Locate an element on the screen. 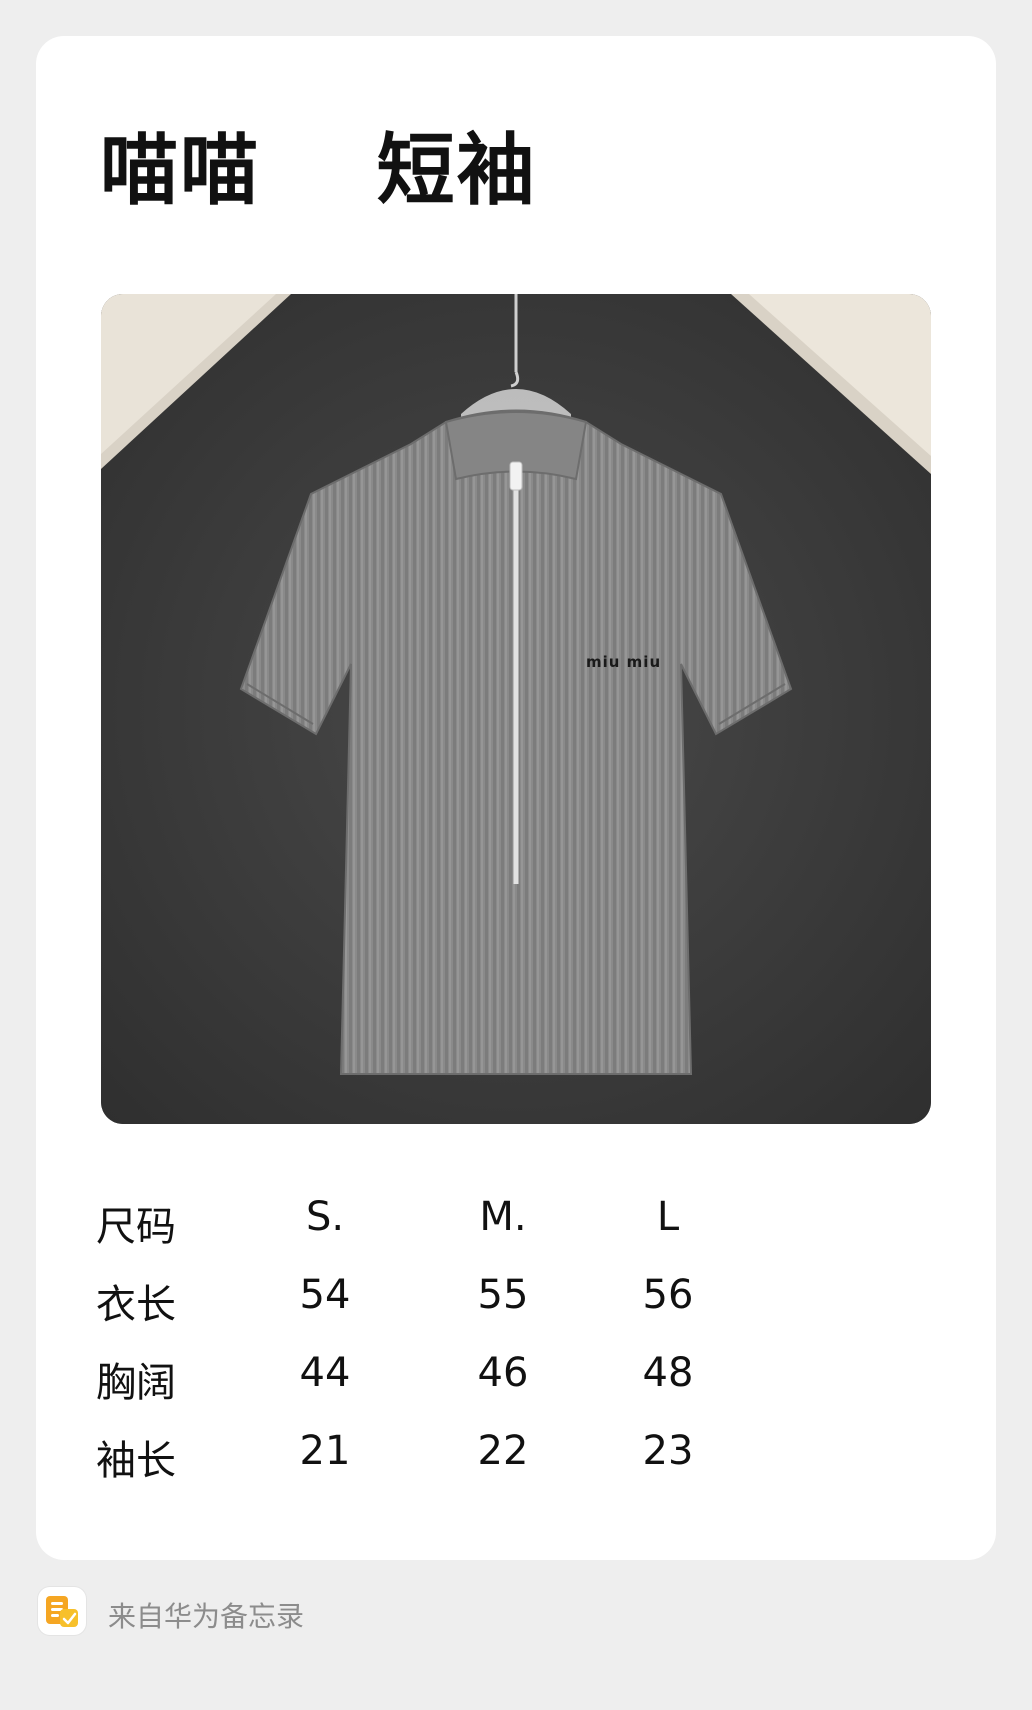 Image resolution: width=1032 pixels, height=1710 pixels. row-label: 袖长 is located at coordinates (136, 1461).